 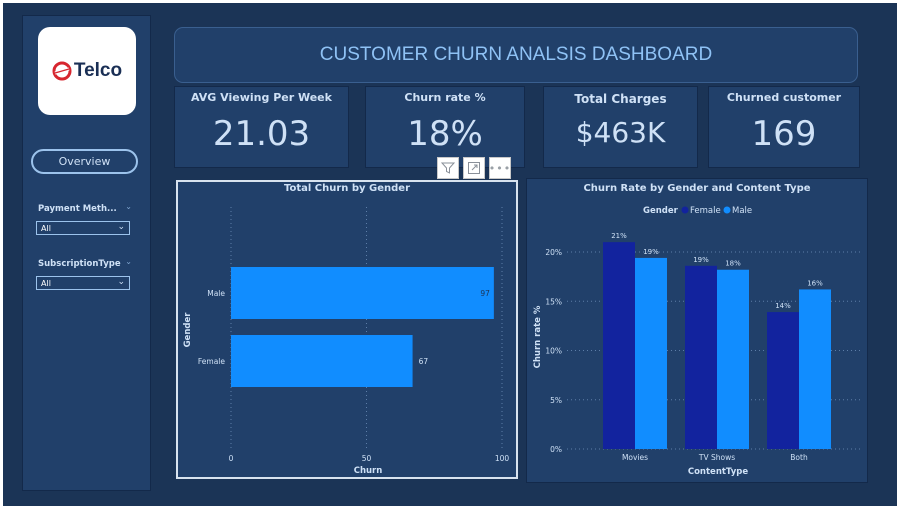 I want to click on bar-male-movies, so click(x=651, y=353).